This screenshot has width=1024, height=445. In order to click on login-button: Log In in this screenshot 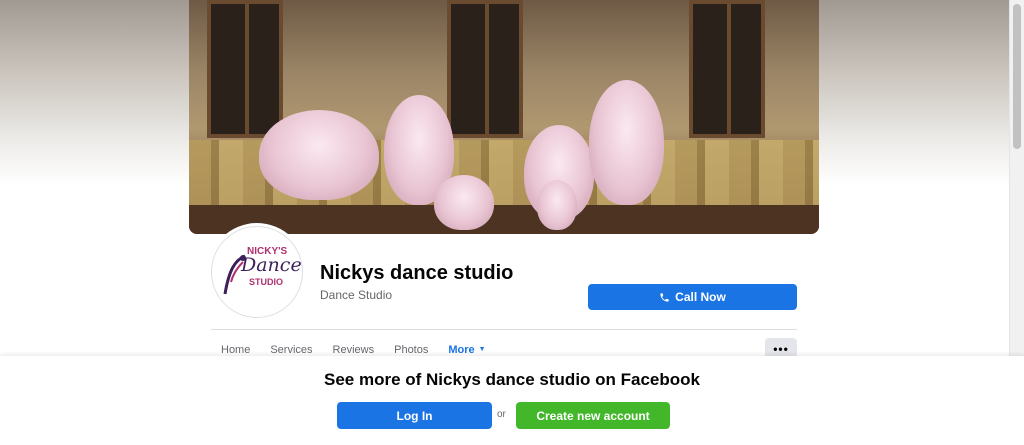, I will do `click(414, 415)`.